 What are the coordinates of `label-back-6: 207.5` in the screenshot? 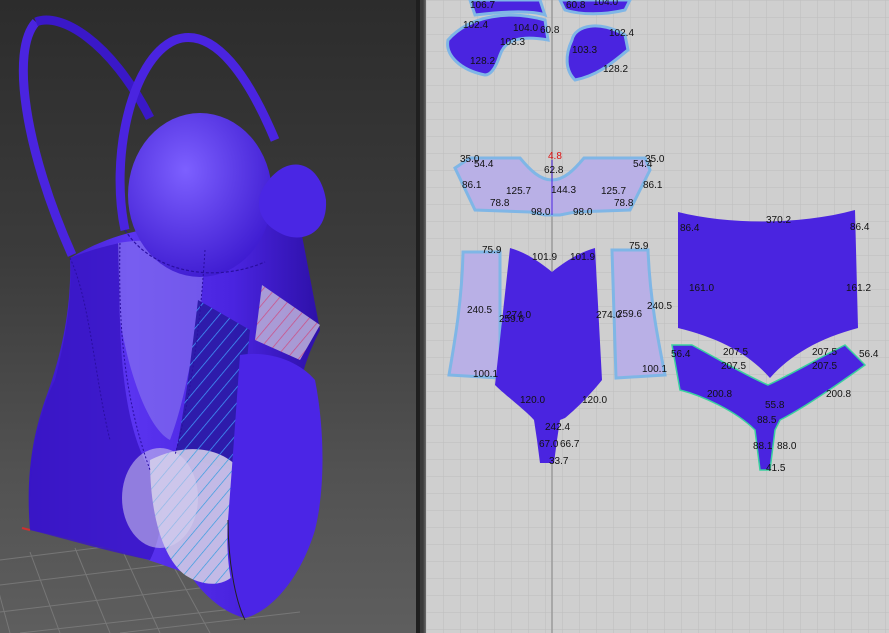 It's located at (735, 352).